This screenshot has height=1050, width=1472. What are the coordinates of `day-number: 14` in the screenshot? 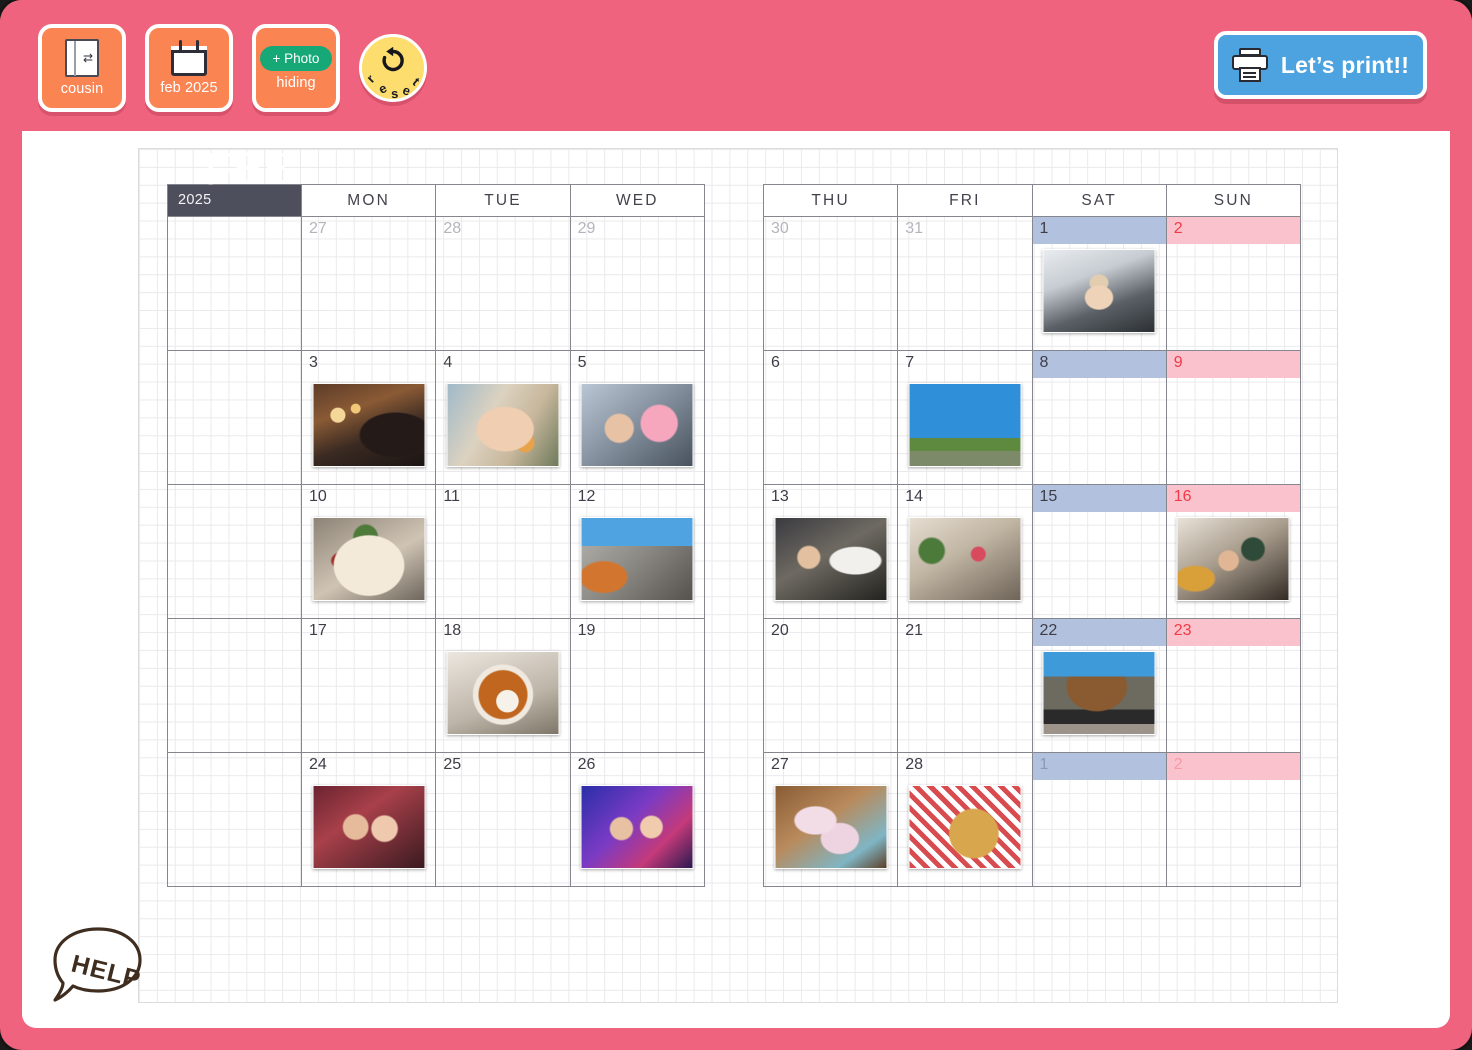 It's located at (914, 496).